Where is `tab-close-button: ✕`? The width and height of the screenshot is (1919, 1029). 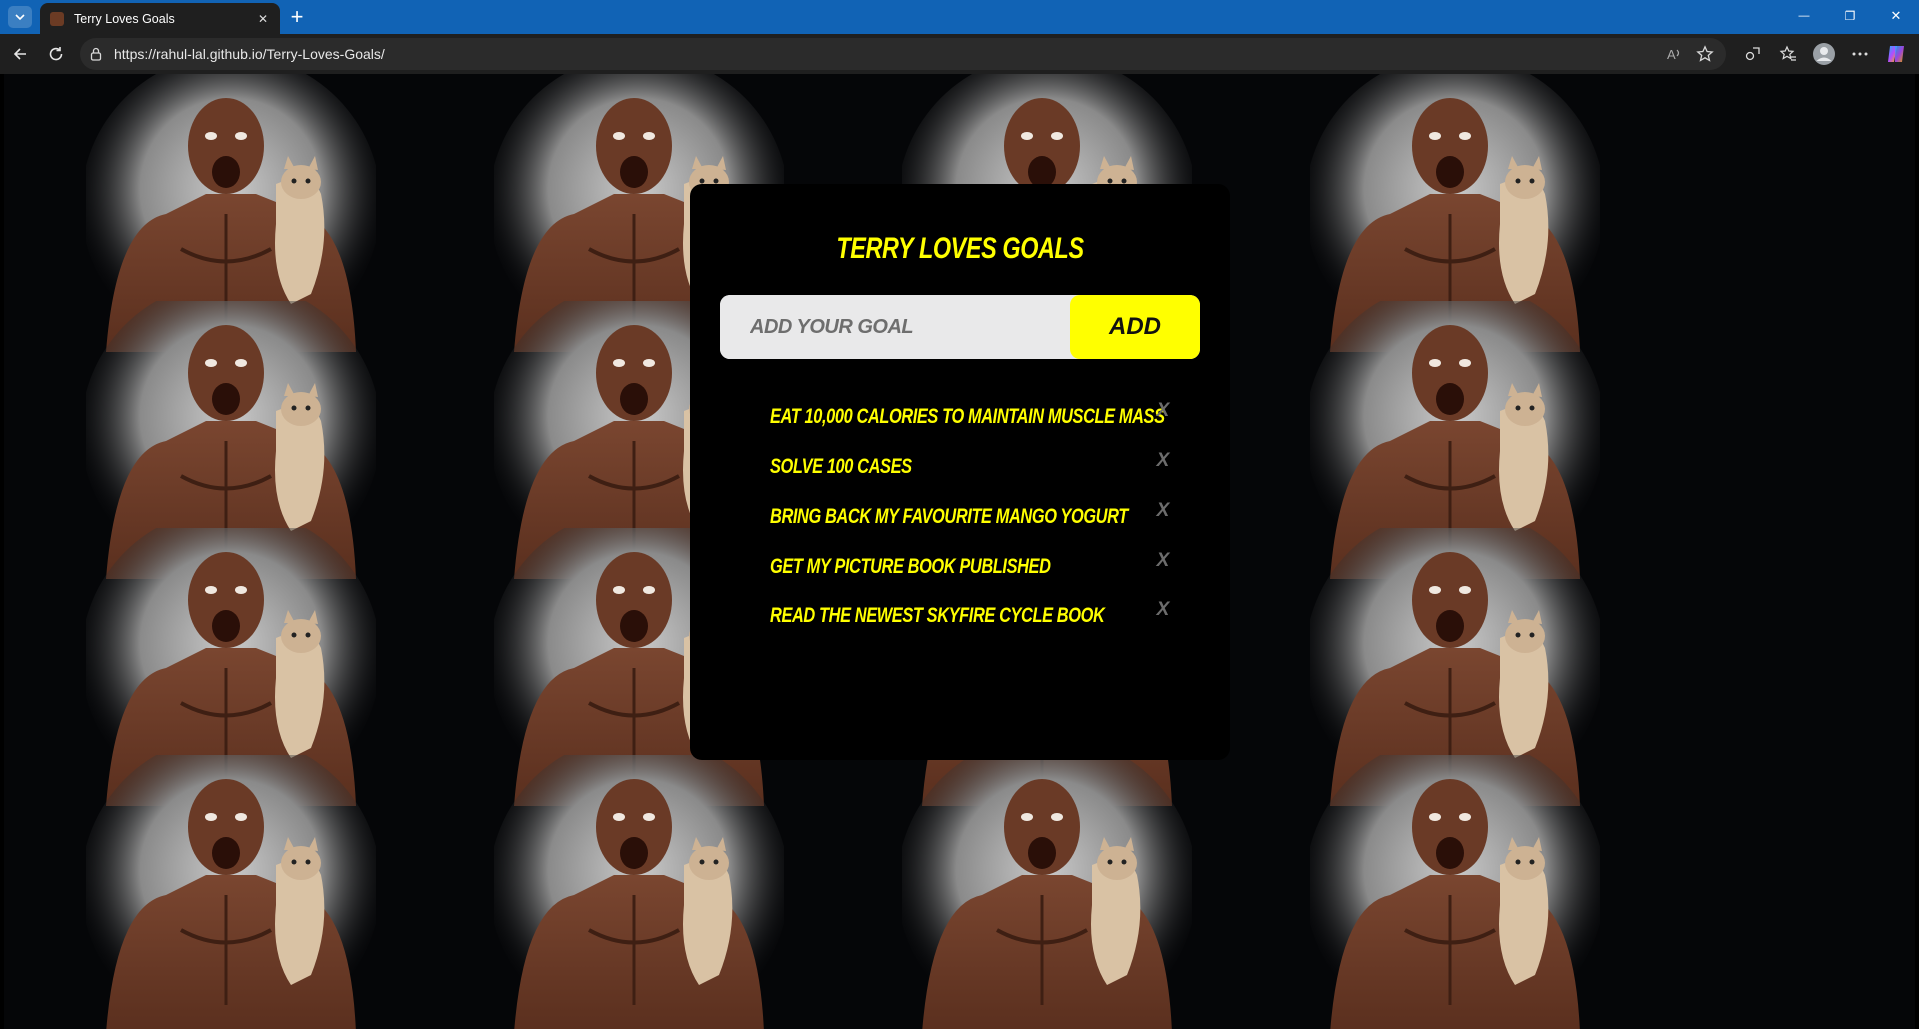 tab-close-button: ✕ is located at coordinates (263, 19).